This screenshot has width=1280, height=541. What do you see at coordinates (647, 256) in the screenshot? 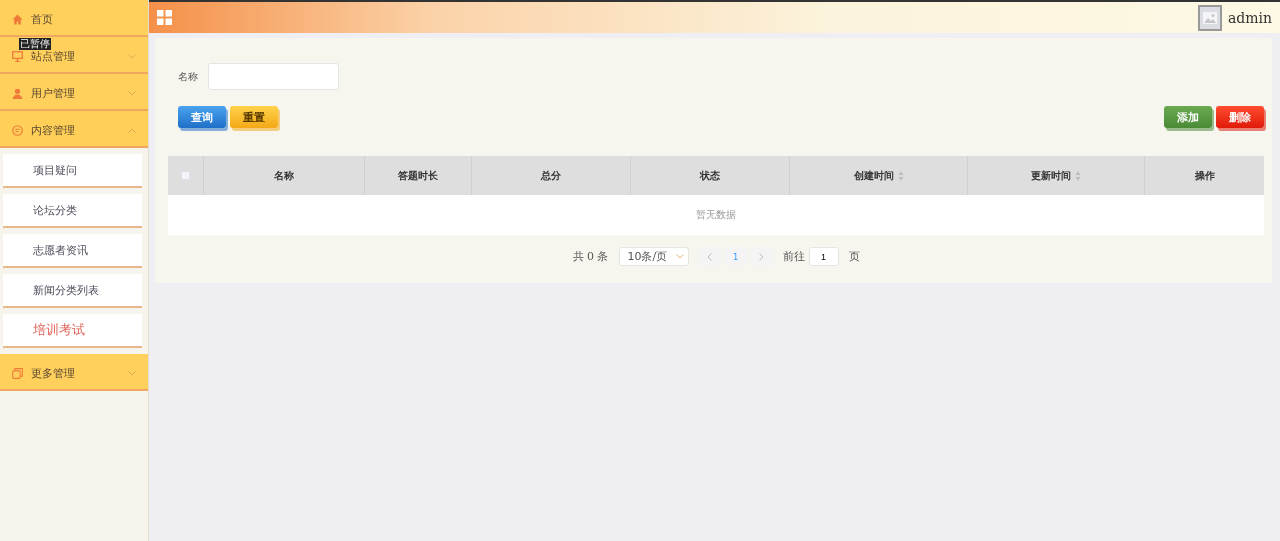
I see `page-size-value: 10条/页` at bounding box center [647, 256].